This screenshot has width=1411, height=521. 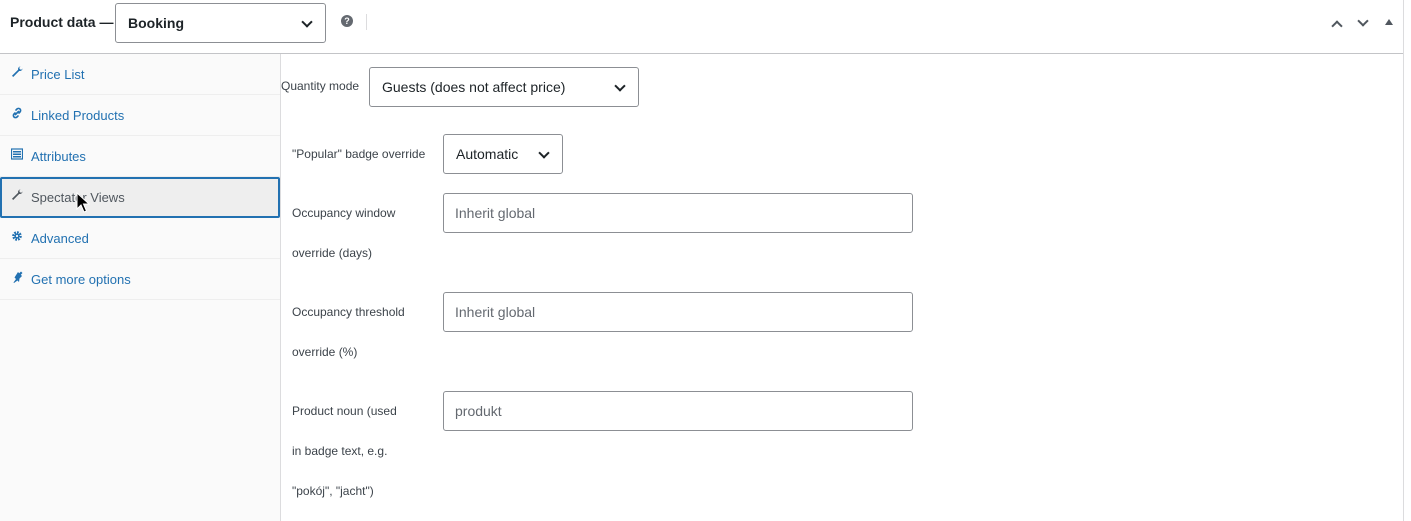 I want to click on tab-price-list: Price List, so click(x=140, y=74).